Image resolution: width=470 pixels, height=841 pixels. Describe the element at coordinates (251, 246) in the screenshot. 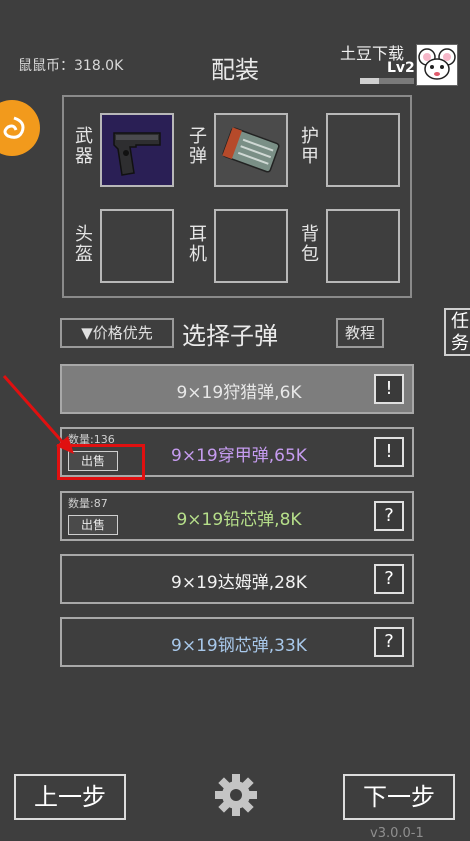

I see `headset-slot` at that location.